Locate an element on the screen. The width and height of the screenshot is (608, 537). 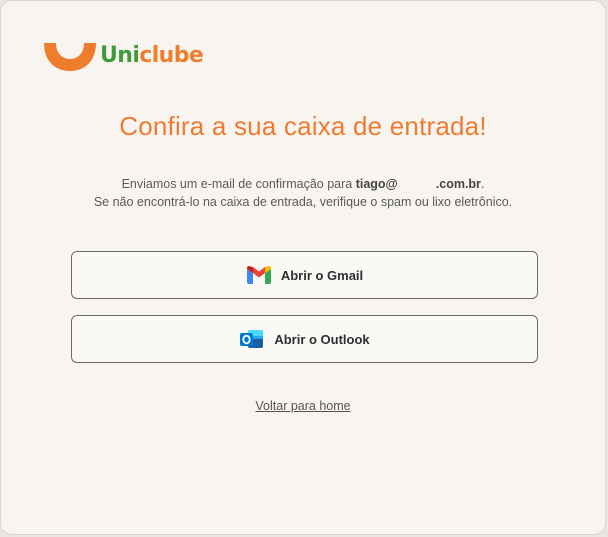
open-outlook-button: Abrir o Outlook is located at coordinates (304, 339).